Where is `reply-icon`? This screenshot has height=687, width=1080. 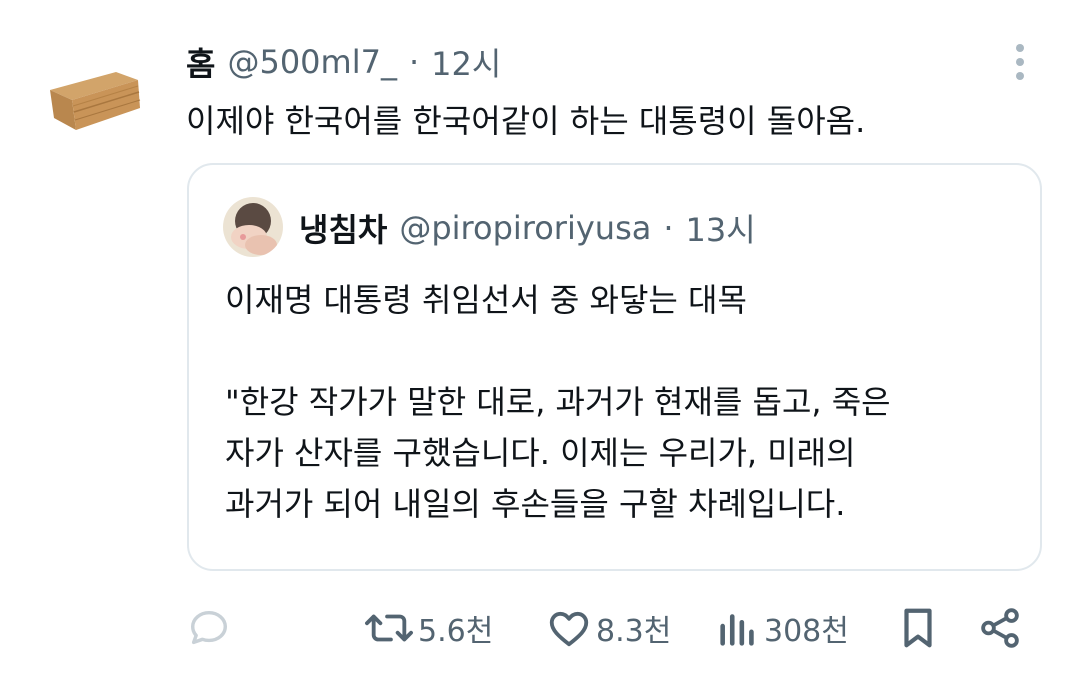 reply-icon is located at coordinates (209, 627).